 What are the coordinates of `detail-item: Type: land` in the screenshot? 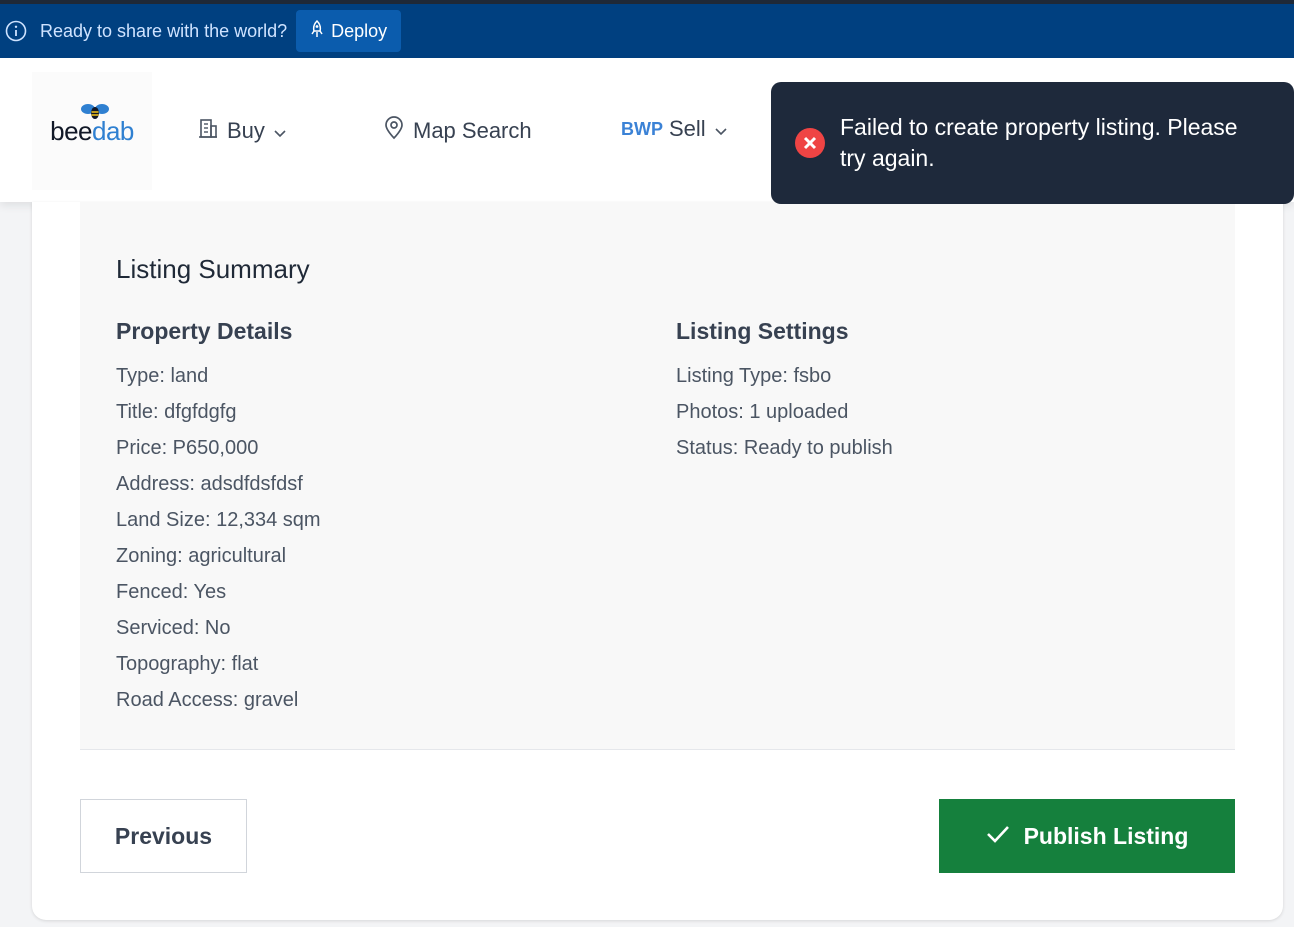 It's located at (162, 376).